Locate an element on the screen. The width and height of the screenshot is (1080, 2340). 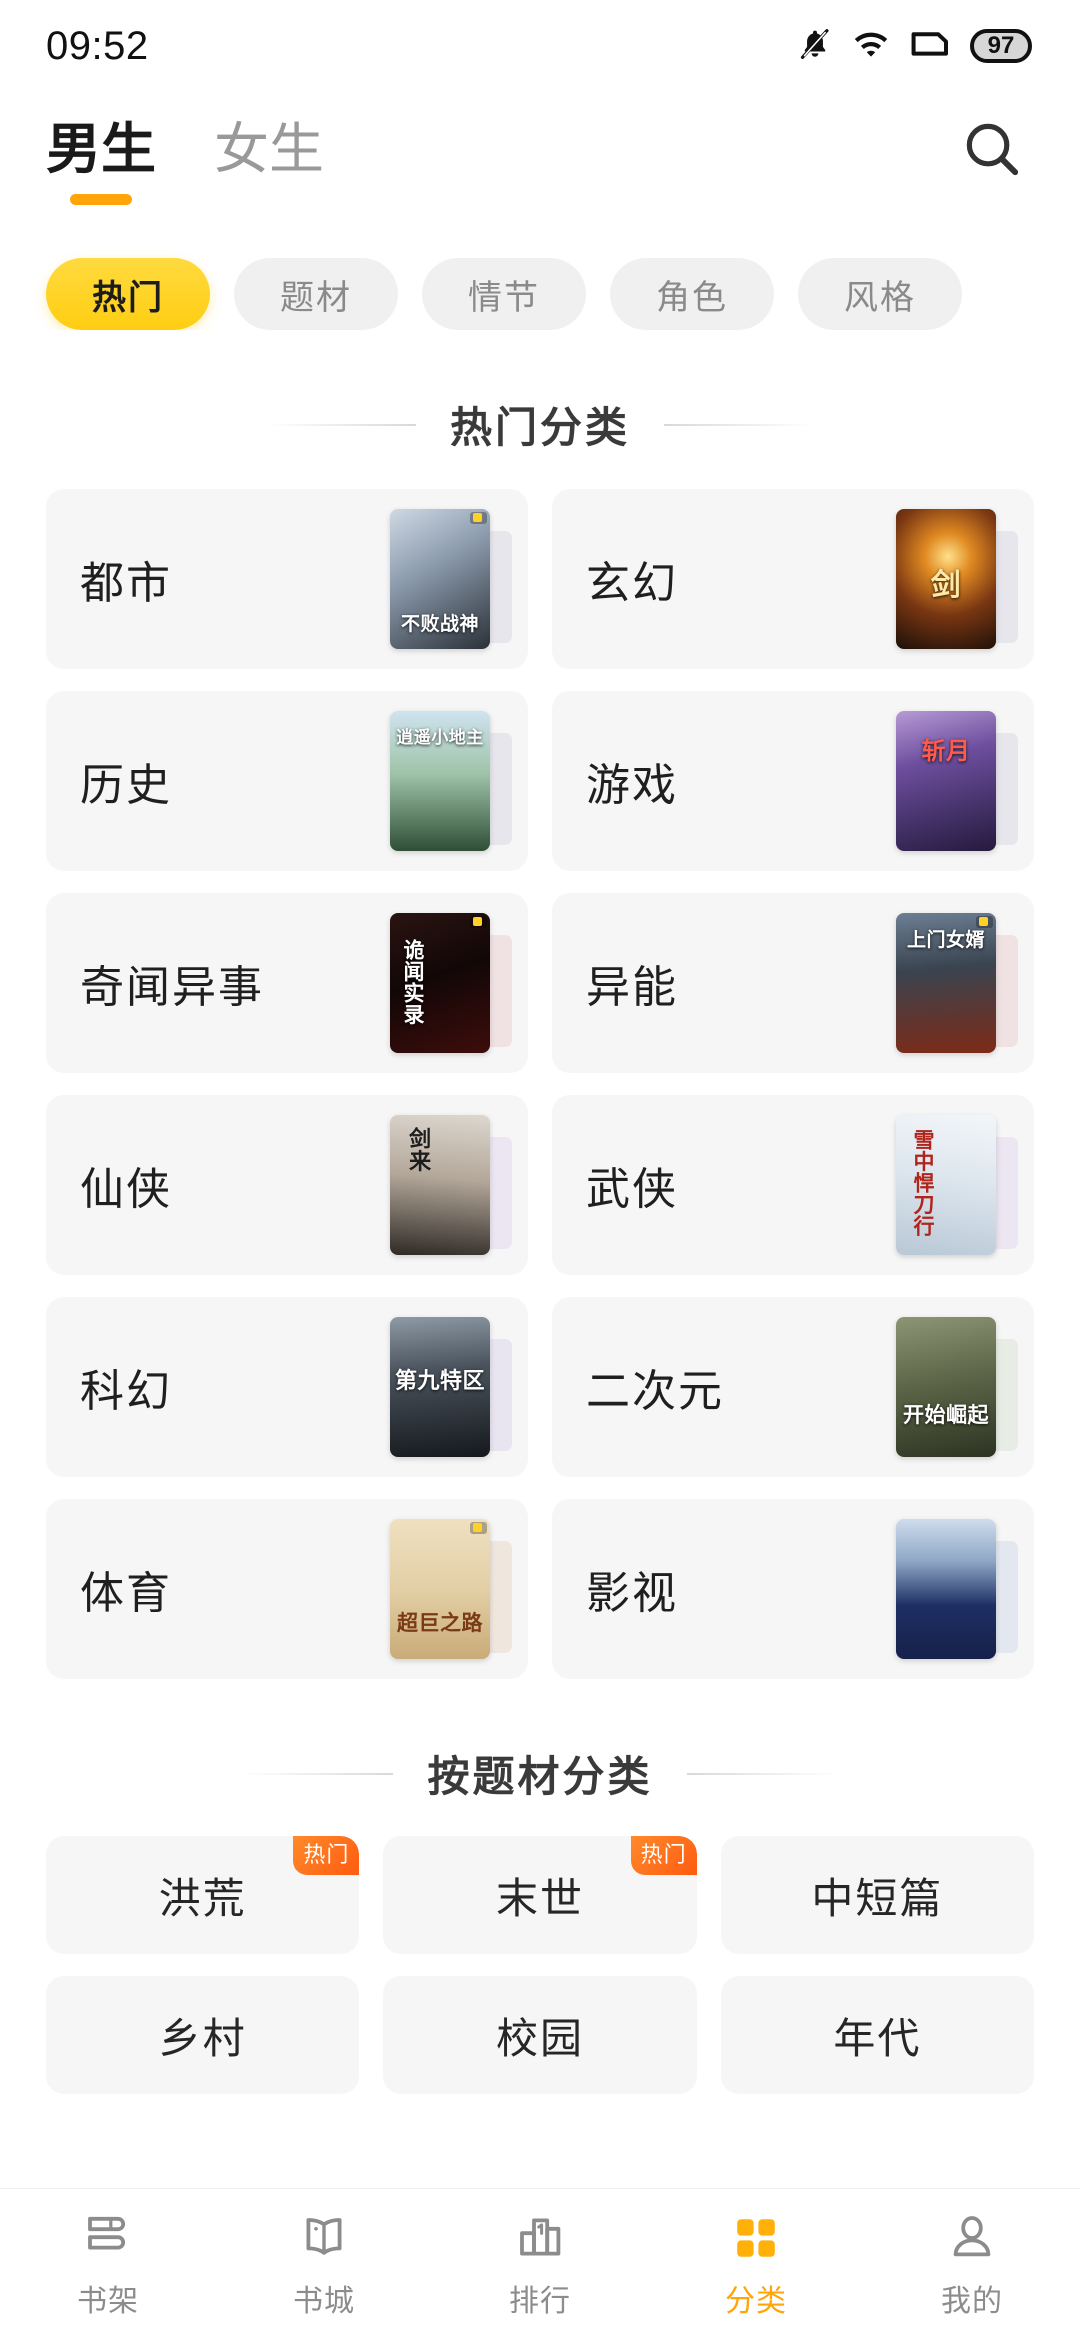
filter-chip-role: 角色 is located at coordinates (692, 294).